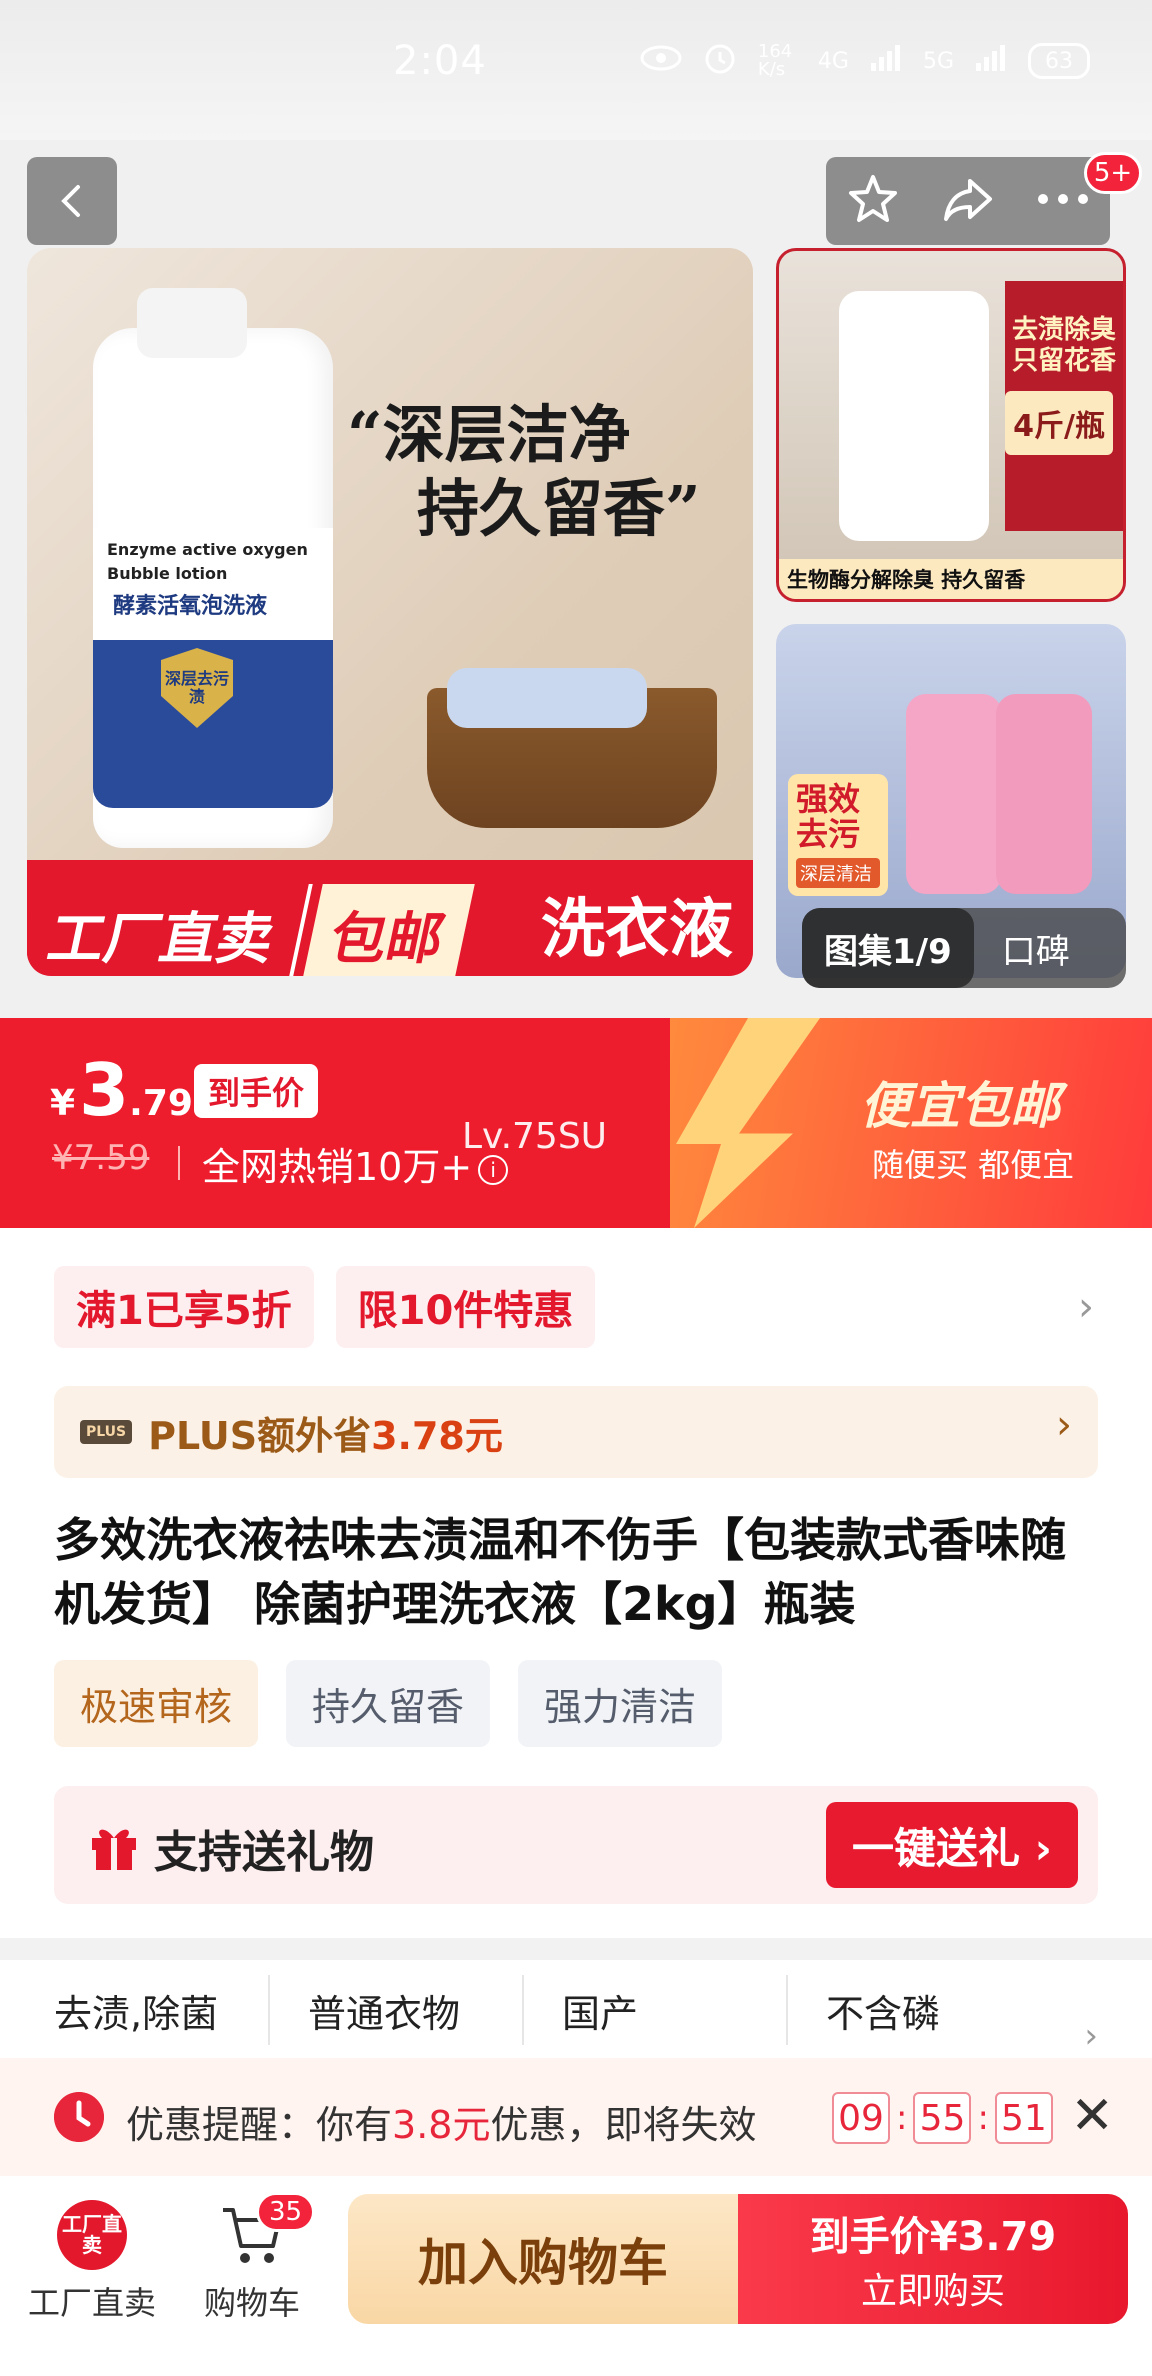  Describe the element at coordinates (914, 416) in the screenshot. I see `thumb-bottle` at that location.